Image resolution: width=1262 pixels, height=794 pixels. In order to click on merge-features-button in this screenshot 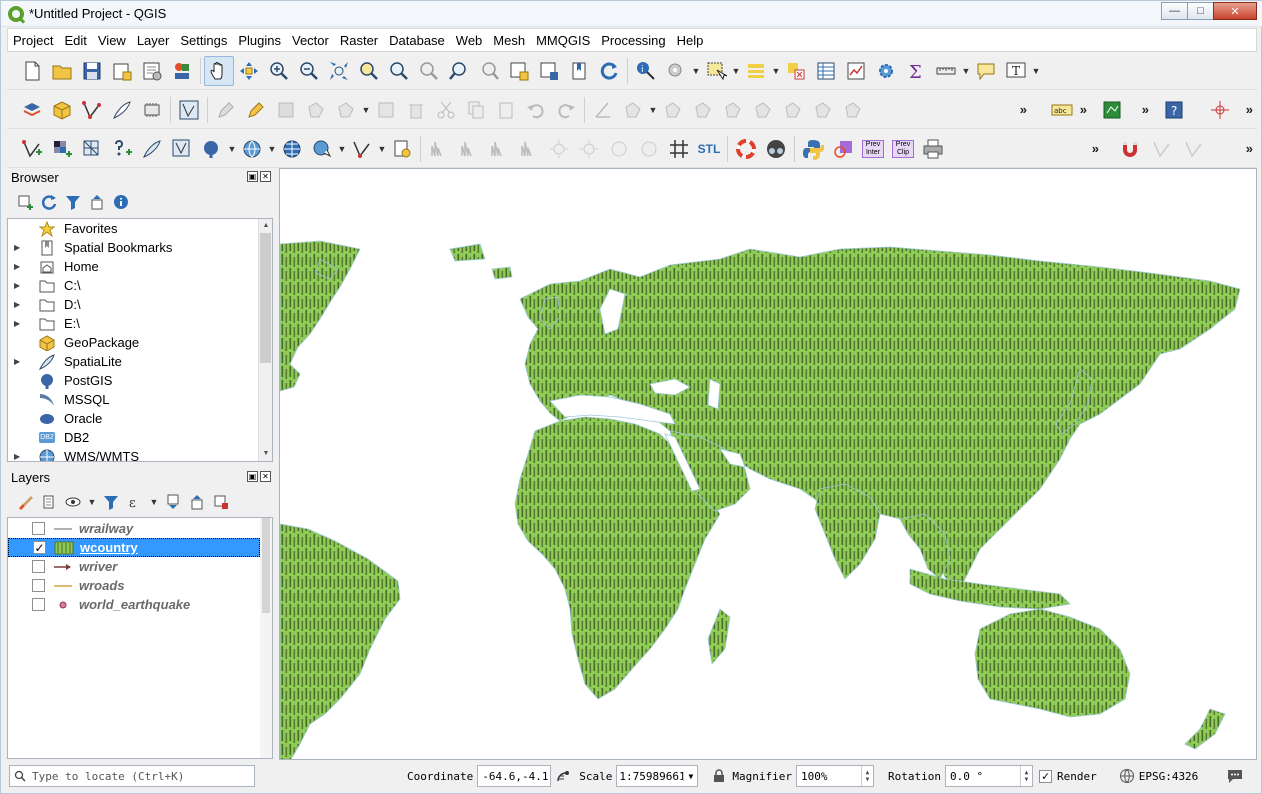, I will do `click(853, 110)`.